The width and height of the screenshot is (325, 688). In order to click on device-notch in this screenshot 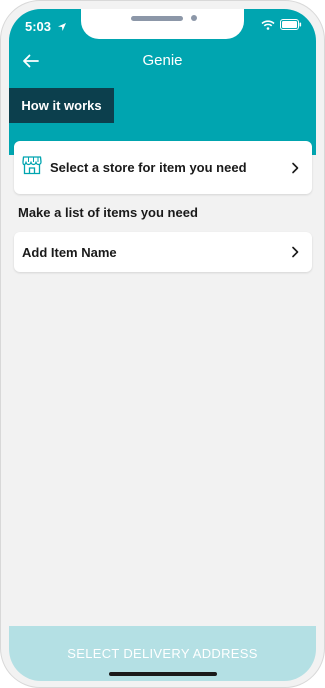, I will do `click(162, 24)`.